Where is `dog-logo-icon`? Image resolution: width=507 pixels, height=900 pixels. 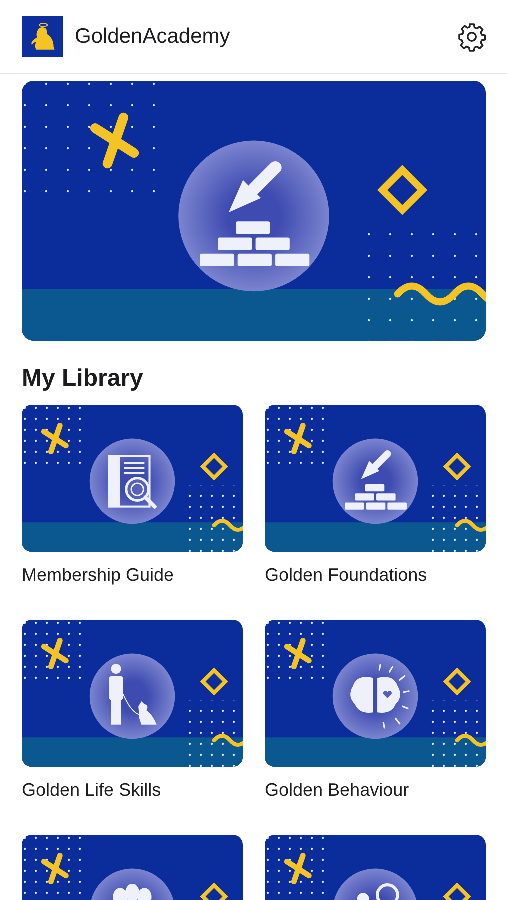 dog-logo-icon is located at coordinates (42, 36).